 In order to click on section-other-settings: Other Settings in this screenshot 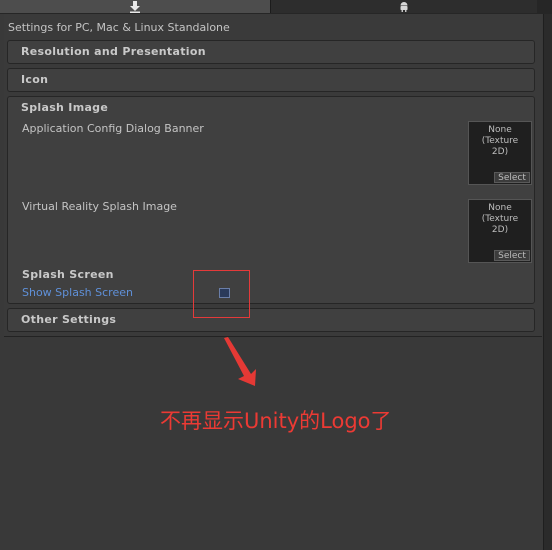, I will do `click(271, 320)`.